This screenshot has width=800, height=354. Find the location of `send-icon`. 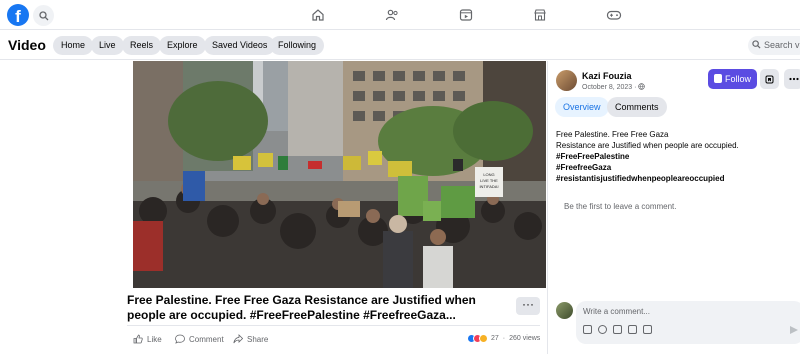

send-icon is located at coordinates (794, 330).